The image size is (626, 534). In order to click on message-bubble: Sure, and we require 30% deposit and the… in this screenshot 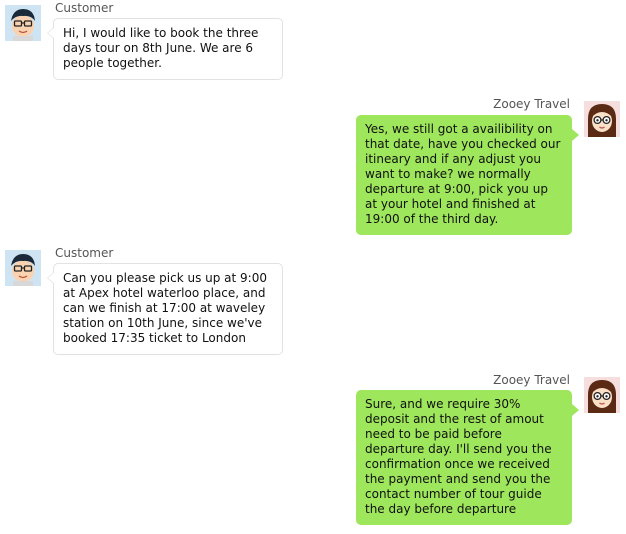, I will do `click(467, 457)`.